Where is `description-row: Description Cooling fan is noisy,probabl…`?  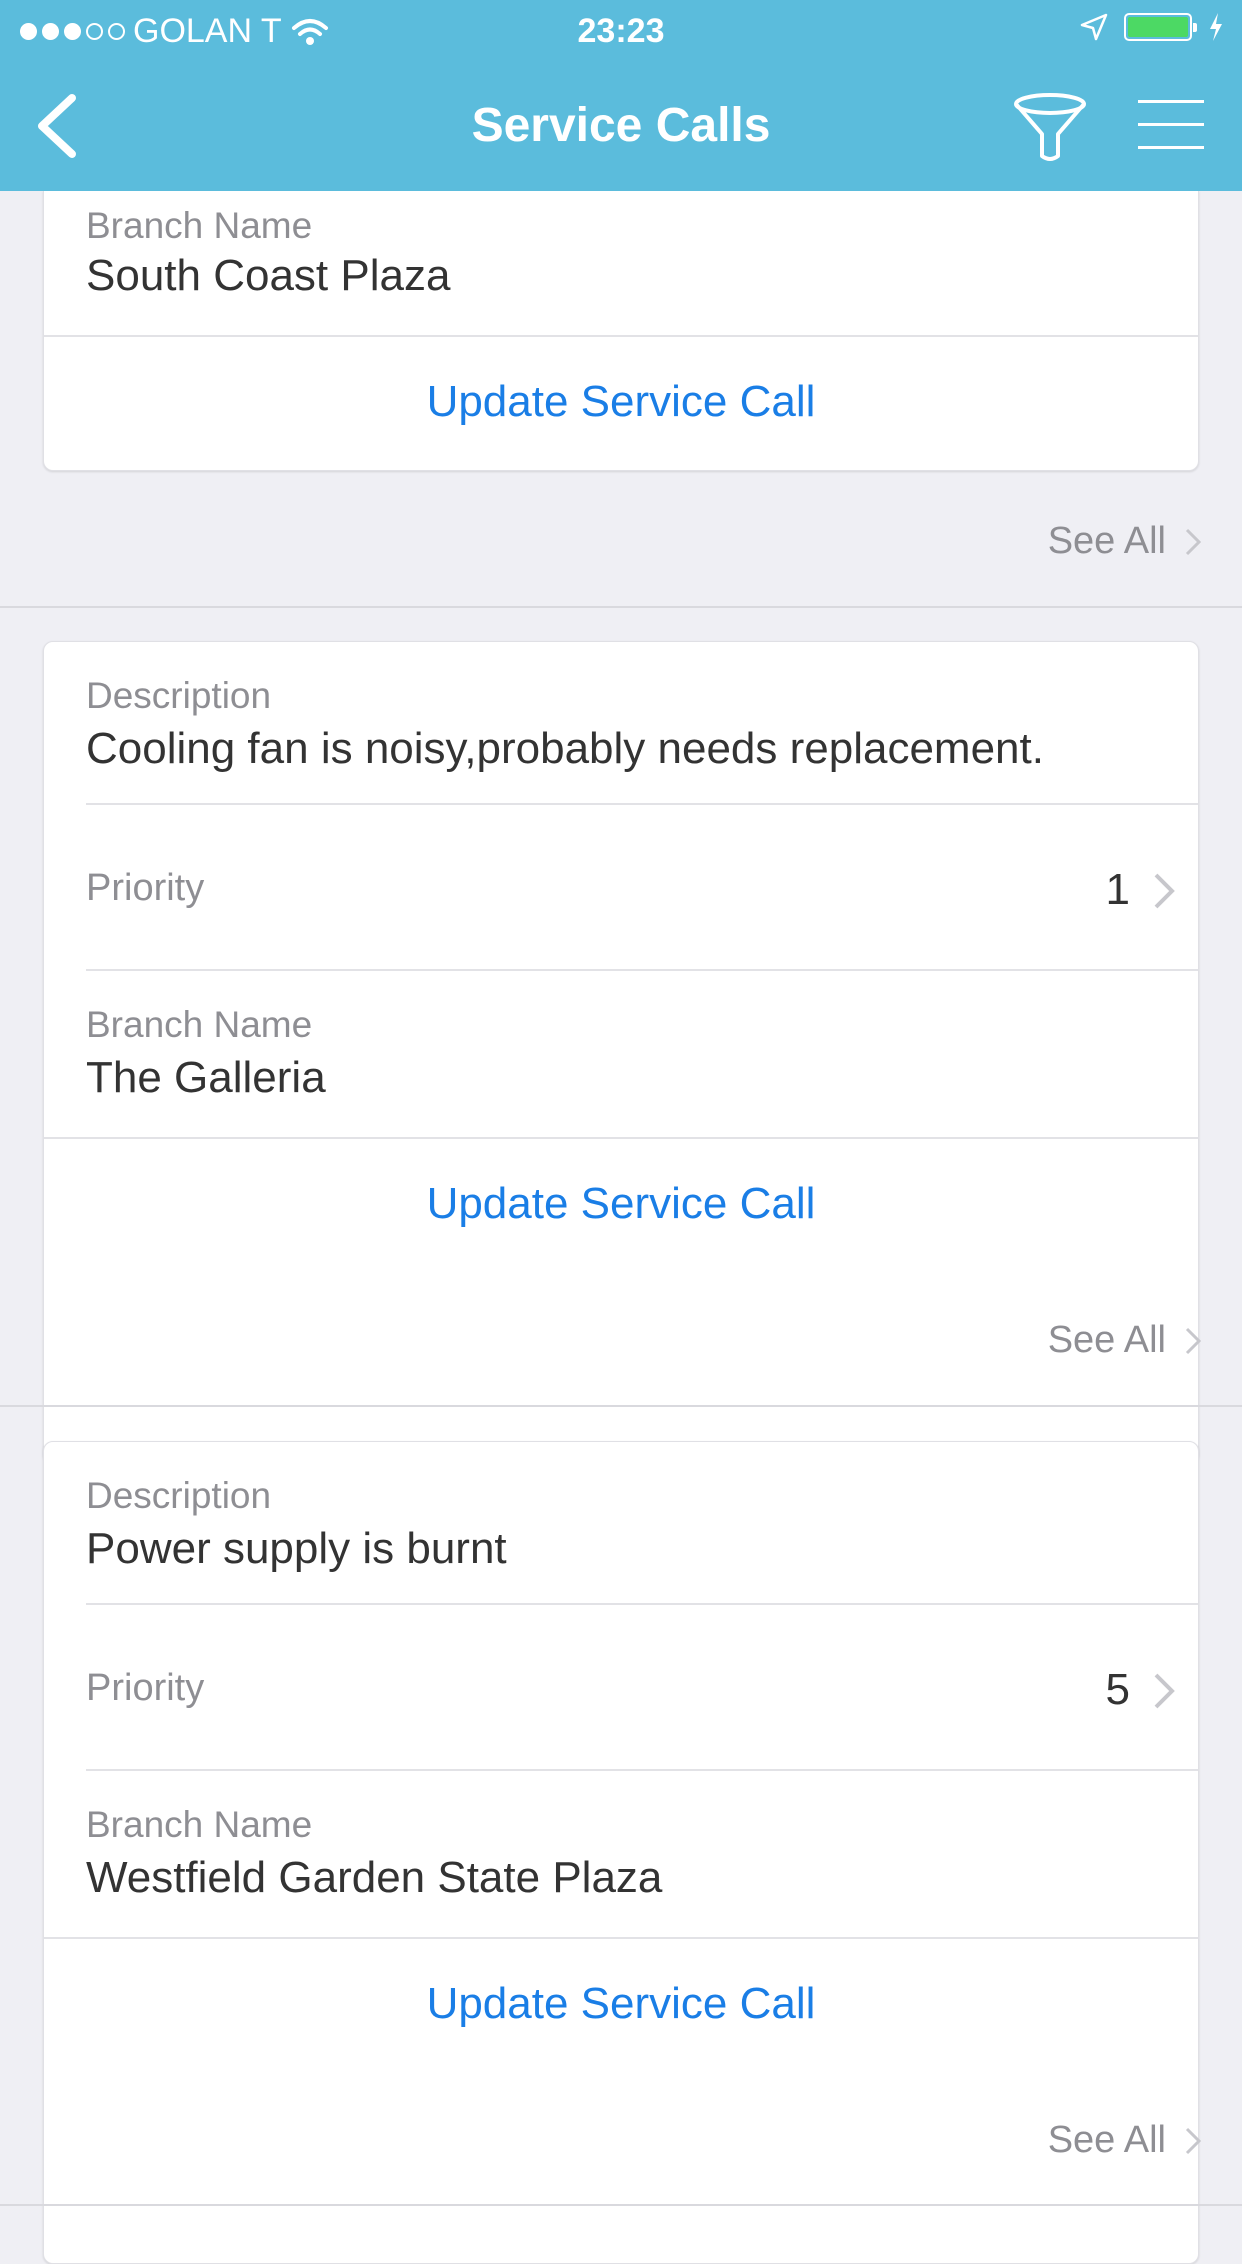 description-row: Description Cooling fan is noisy,probabl… is located at coordinates (621, 723).